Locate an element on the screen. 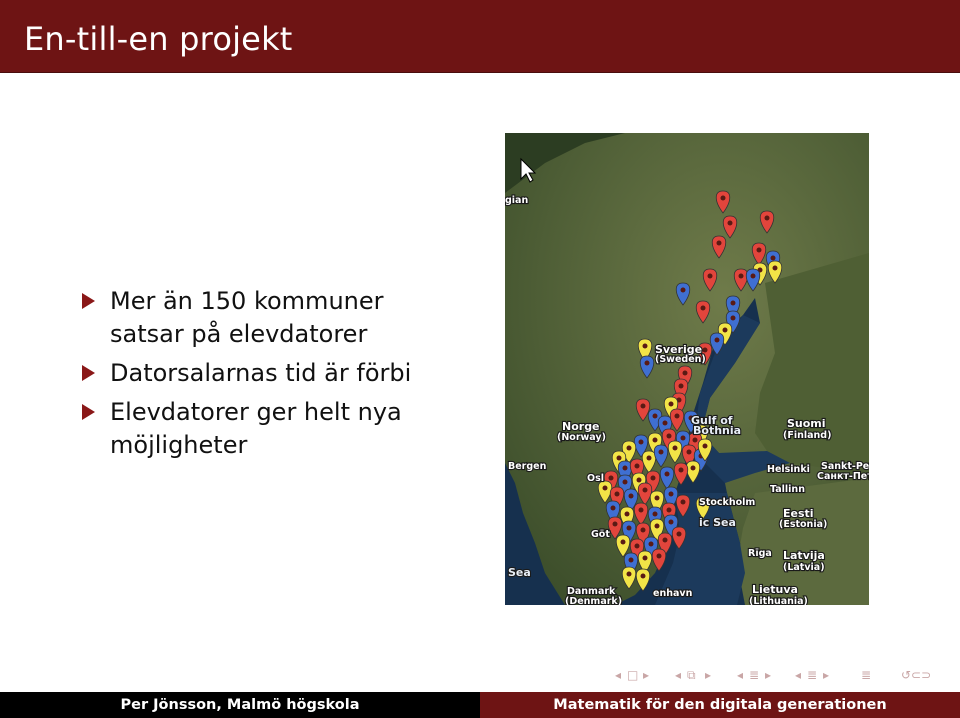 The height and width of the screenshot is (718, 960). nav-search-icon: ↺⊂⊃ is located at coordinates (916, 675).